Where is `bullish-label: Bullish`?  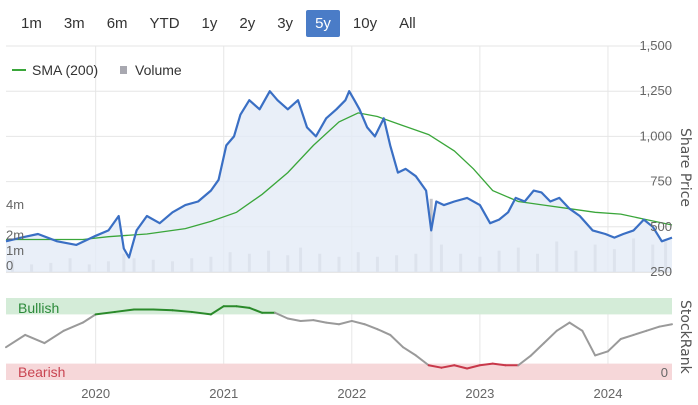
bullish-label: Bullish is located at coordinates (38, 308).